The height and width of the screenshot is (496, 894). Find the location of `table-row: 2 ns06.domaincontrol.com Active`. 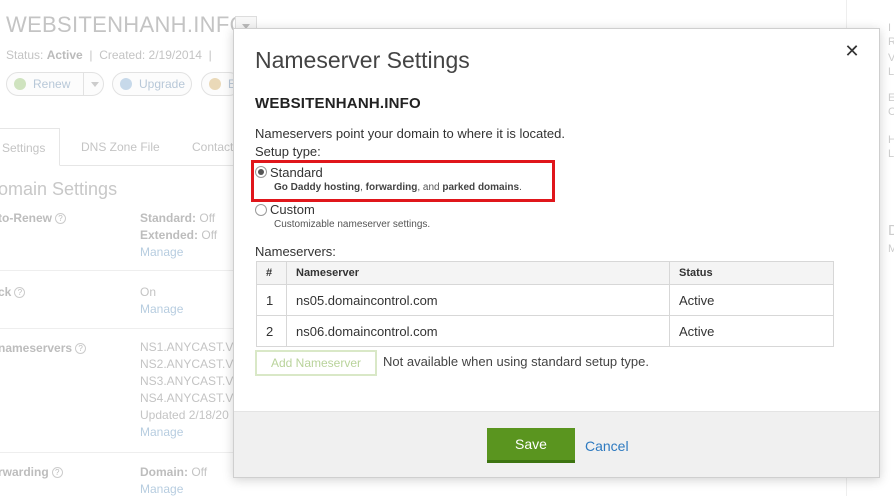

table-row: 2 ns06.domaincontrol.com Active is located at coordinates (545, 331).